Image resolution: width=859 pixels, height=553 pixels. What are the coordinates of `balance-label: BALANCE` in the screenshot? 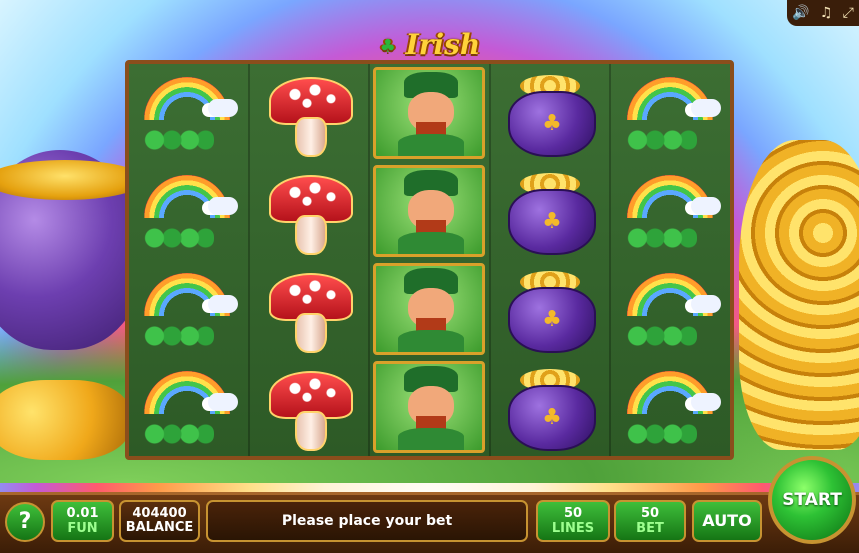 It's located at (159, 527).